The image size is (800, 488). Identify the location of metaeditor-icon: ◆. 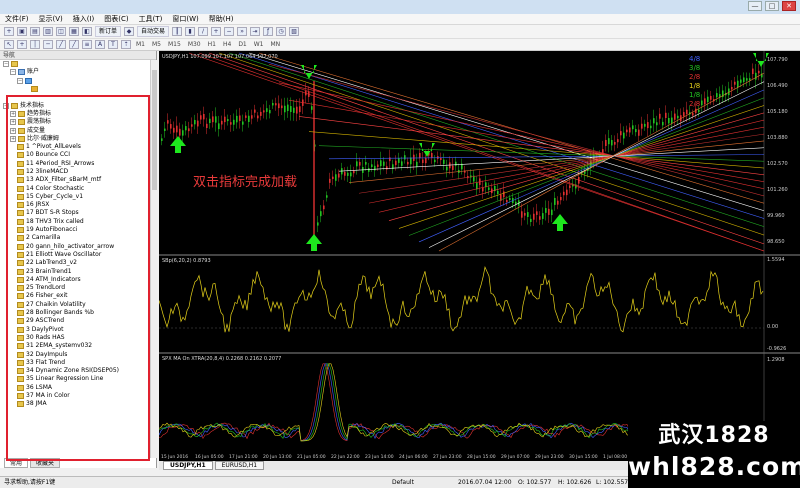
(129, 31).